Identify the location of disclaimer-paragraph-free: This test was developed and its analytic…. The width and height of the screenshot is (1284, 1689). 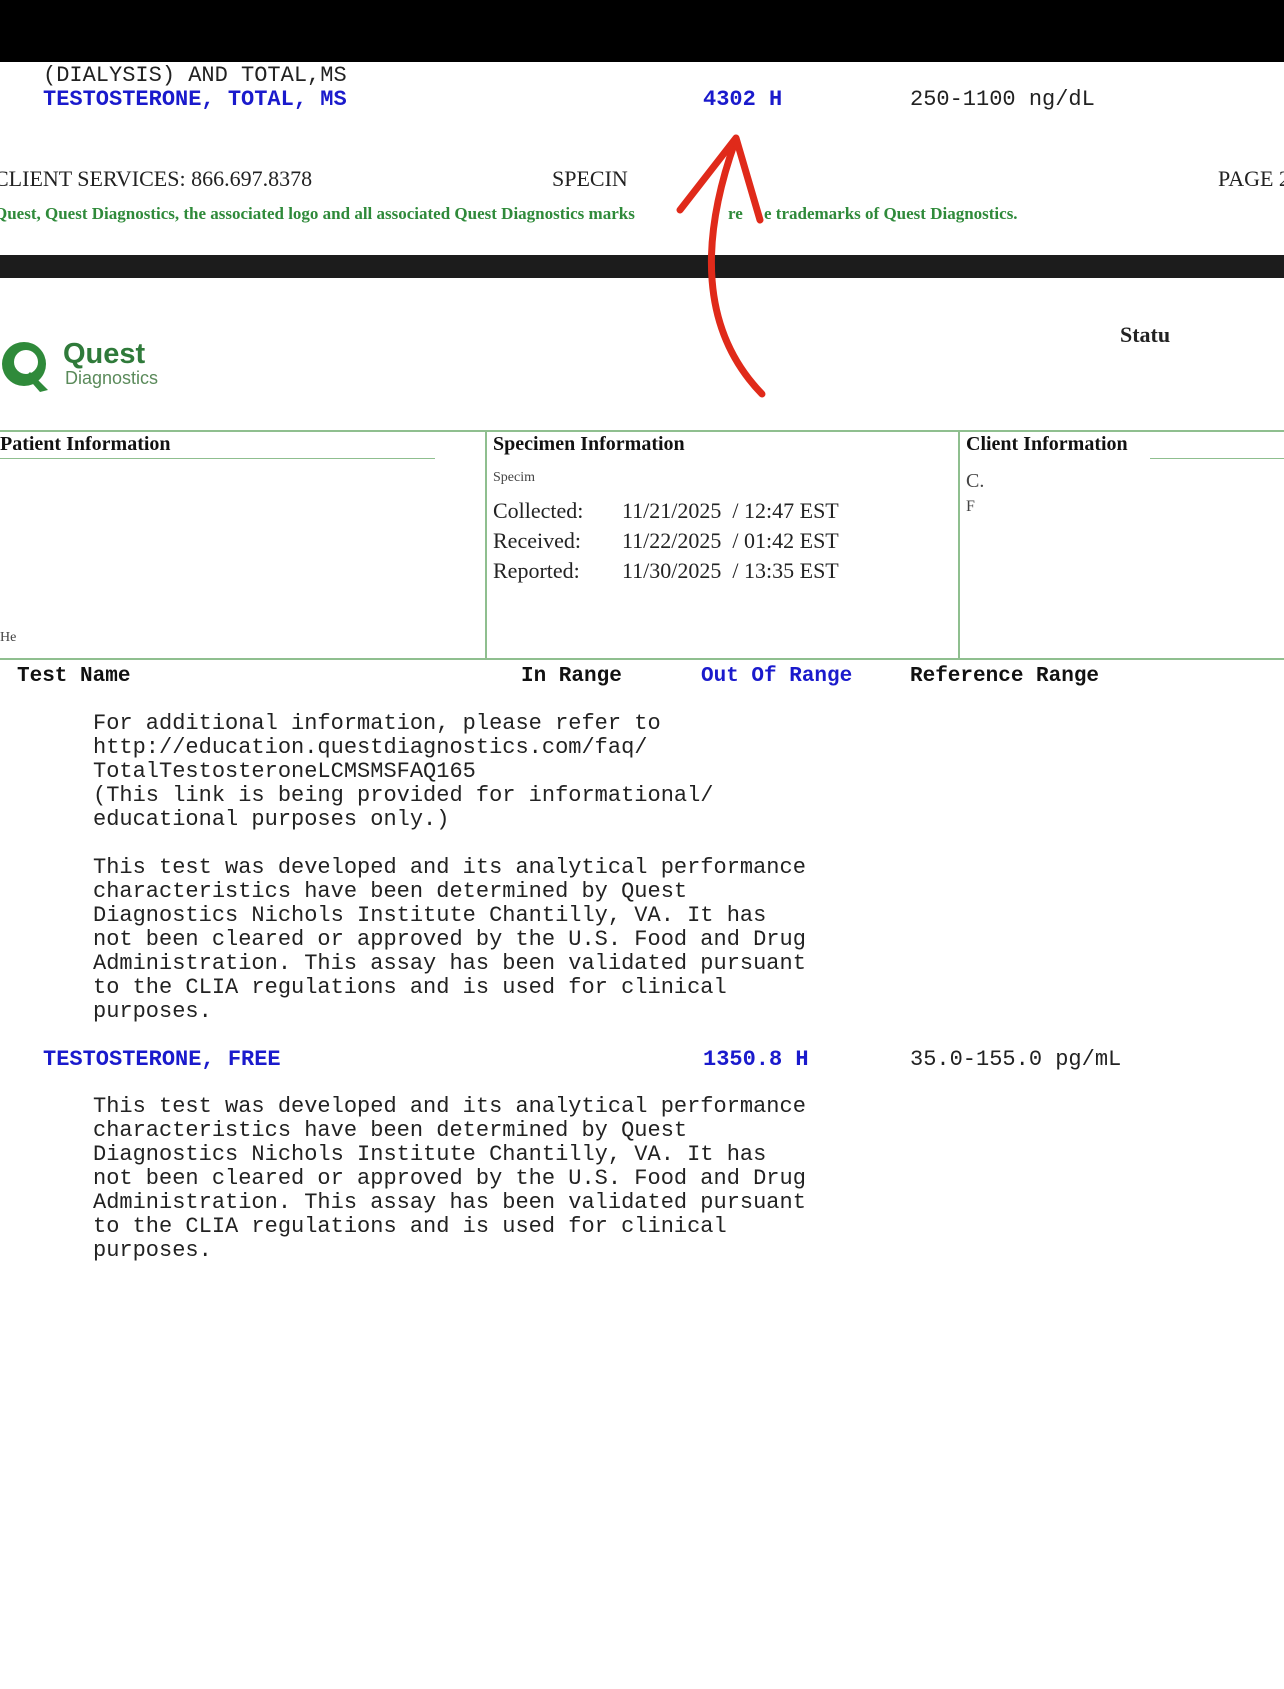
(449, 1179).